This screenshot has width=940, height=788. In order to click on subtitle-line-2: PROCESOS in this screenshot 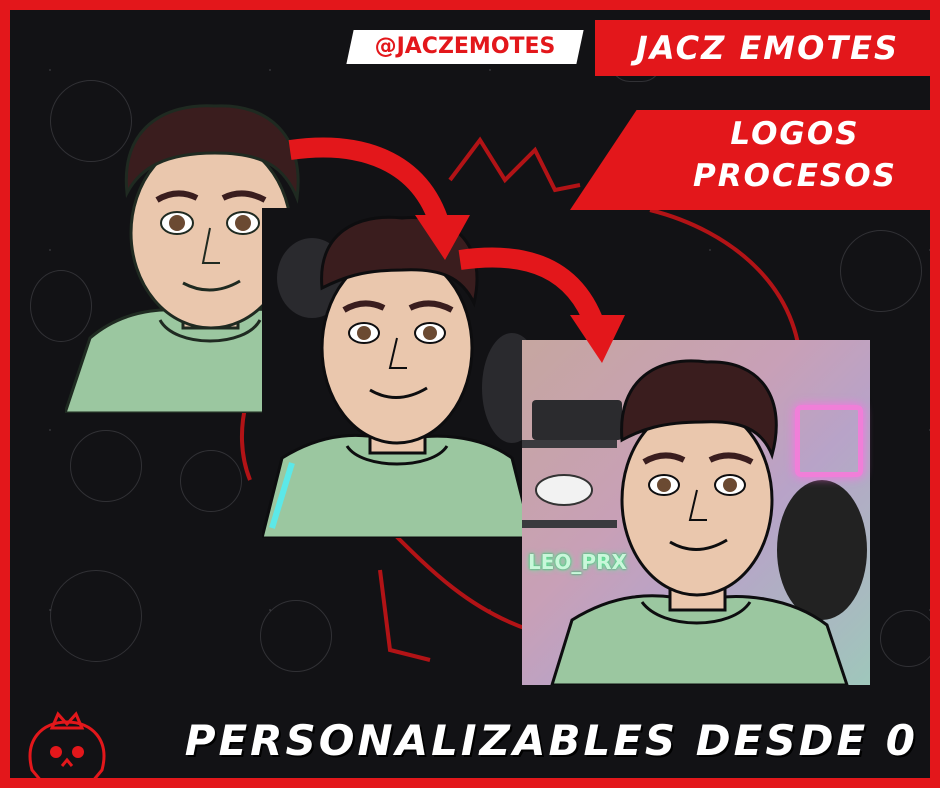, I will do `click(795, 176)`.